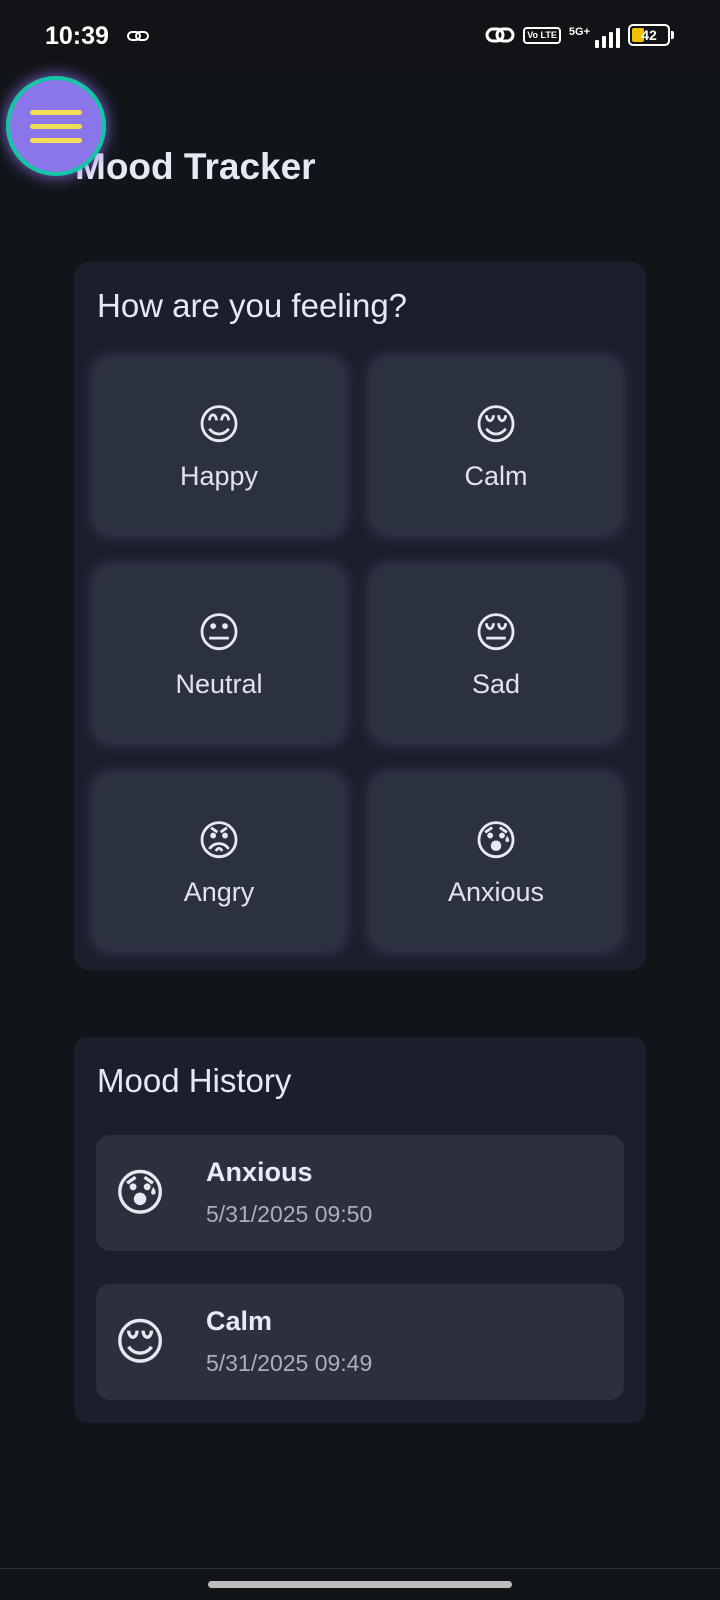 This screenshot has width=720, height=1600. What do you see at coordinates (360, 1584) in the screenshot?
I see `gesture-navigation-bar` at bounding box center [360, 1584].